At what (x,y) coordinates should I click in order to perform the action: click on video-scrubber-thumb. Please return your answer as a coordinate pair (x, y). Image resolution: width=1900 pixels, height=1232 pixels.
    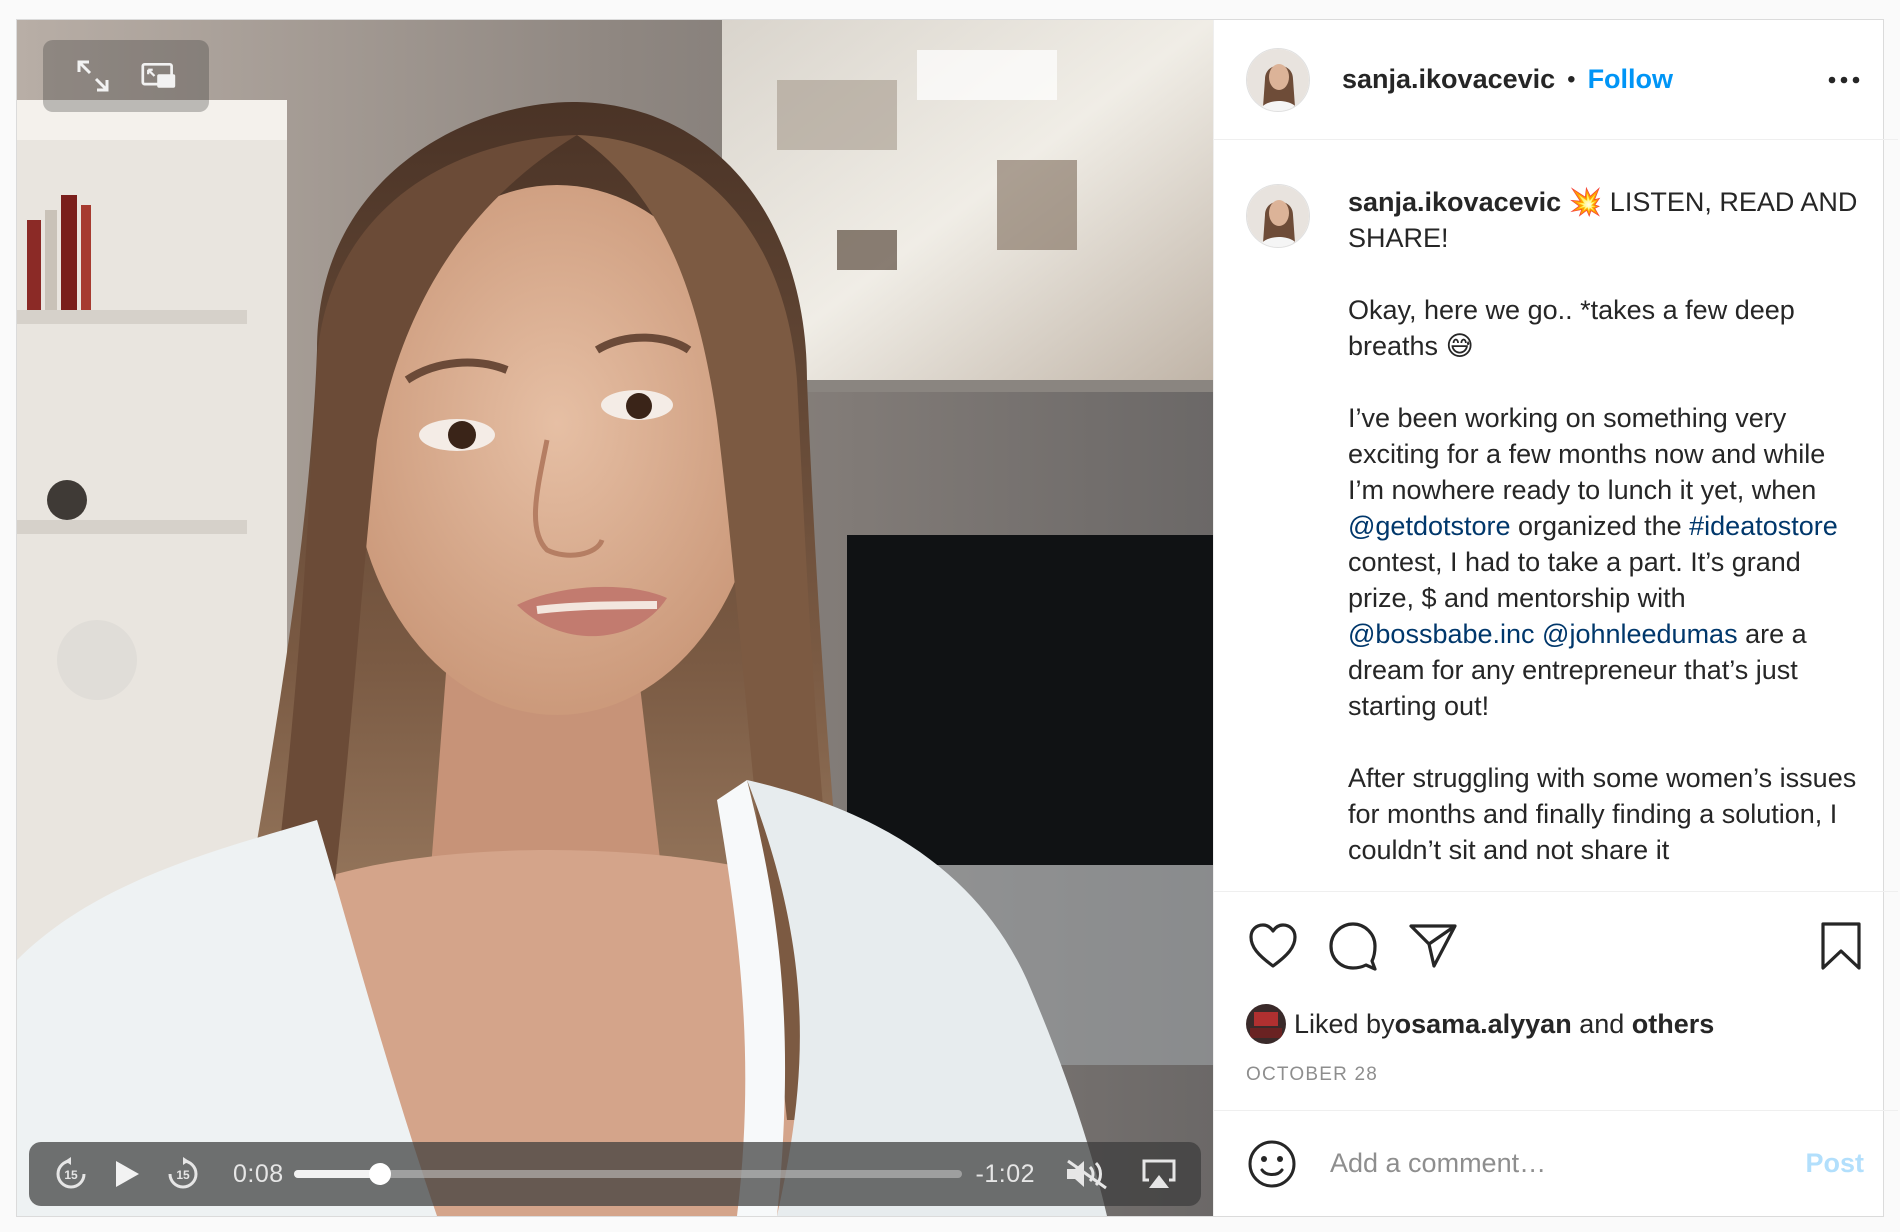
    Looking at the image, I should click on (380, 1174).